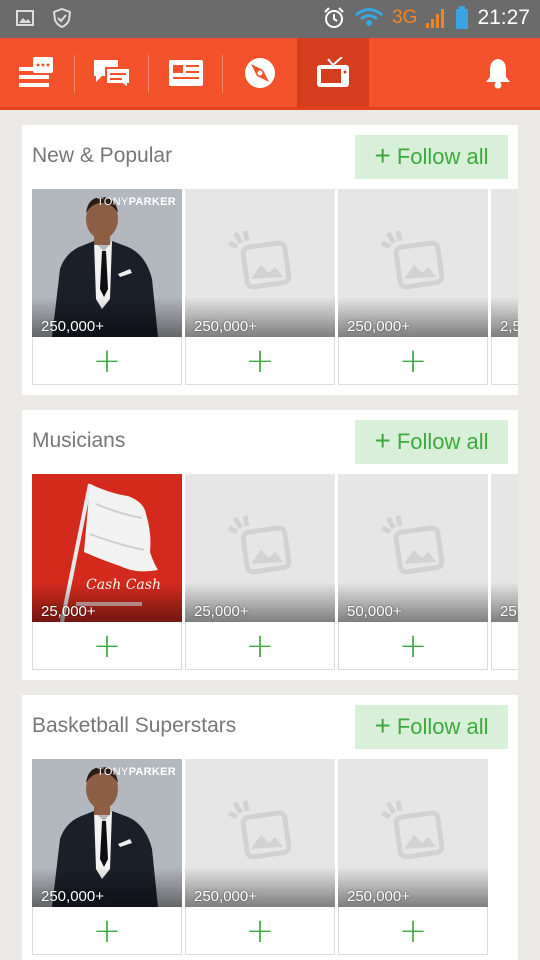  I want to click on section-title: Basketball Superstars, so click(134, 725).